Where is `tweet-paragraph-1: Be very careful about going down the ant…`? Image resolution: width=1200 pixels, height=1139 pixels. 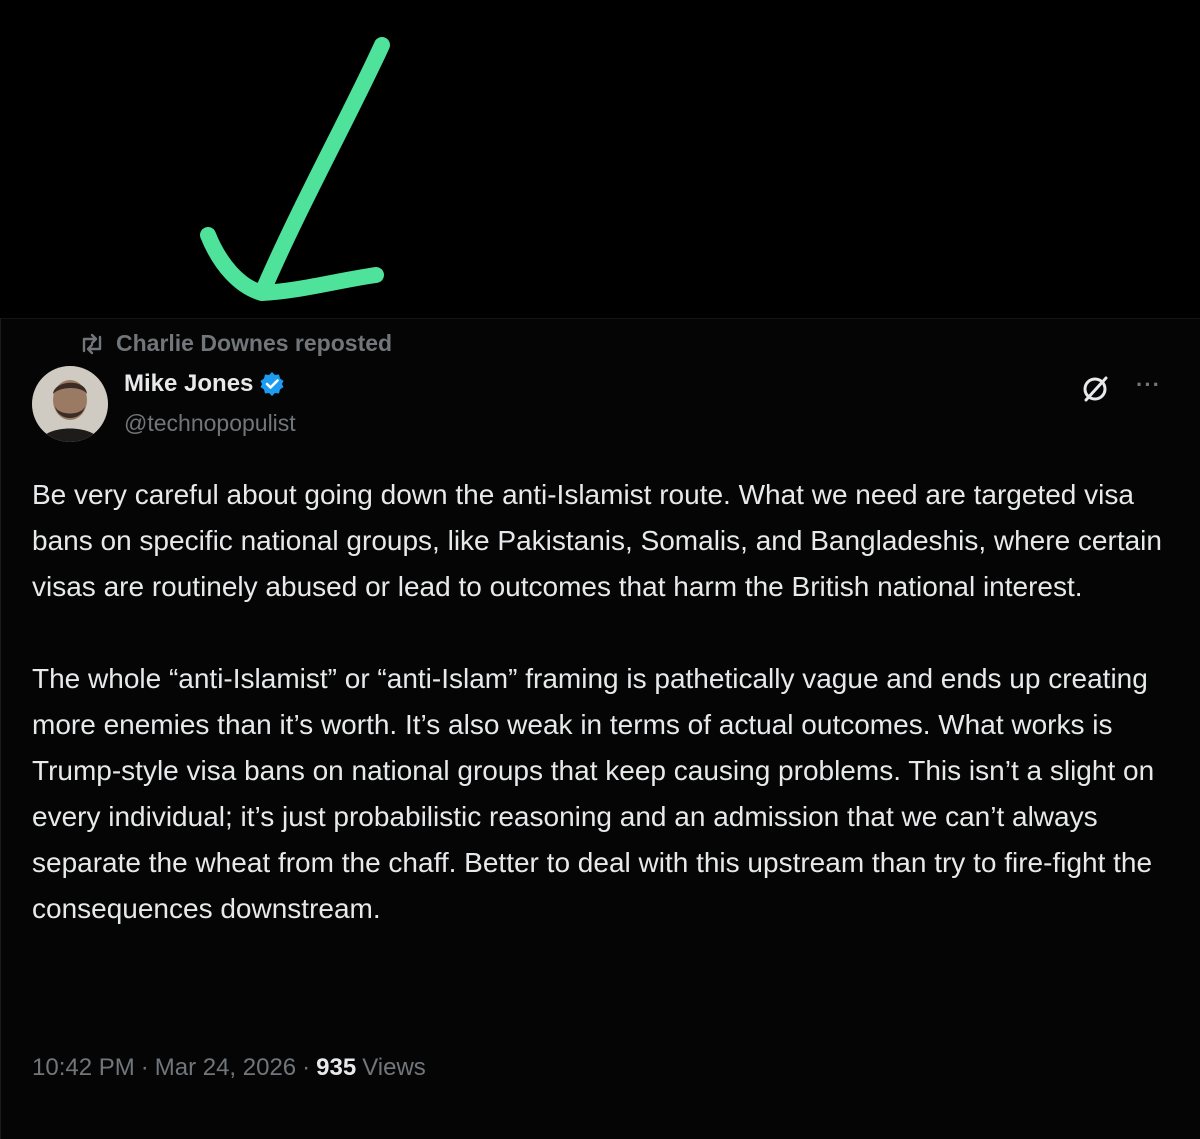 tweet-paragraph-1: Be very careful about going down the ant… is located at coordinates (601, 540).